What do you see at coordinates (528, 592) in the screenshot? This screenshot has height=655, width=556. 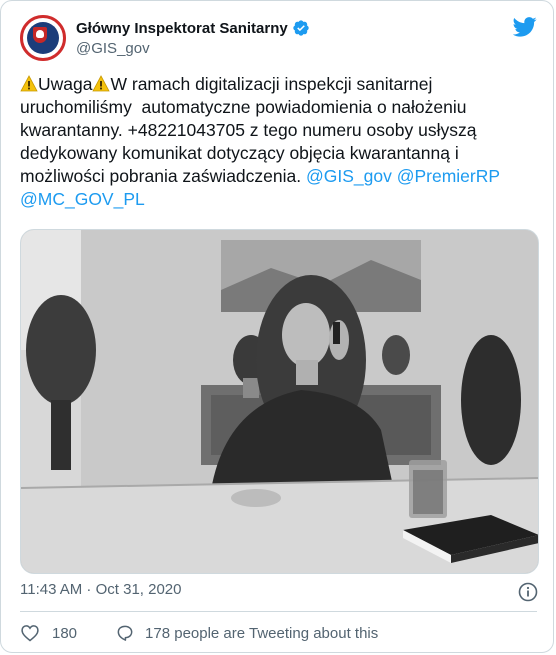 I see `info-icon` at bounding box center [528, 592].